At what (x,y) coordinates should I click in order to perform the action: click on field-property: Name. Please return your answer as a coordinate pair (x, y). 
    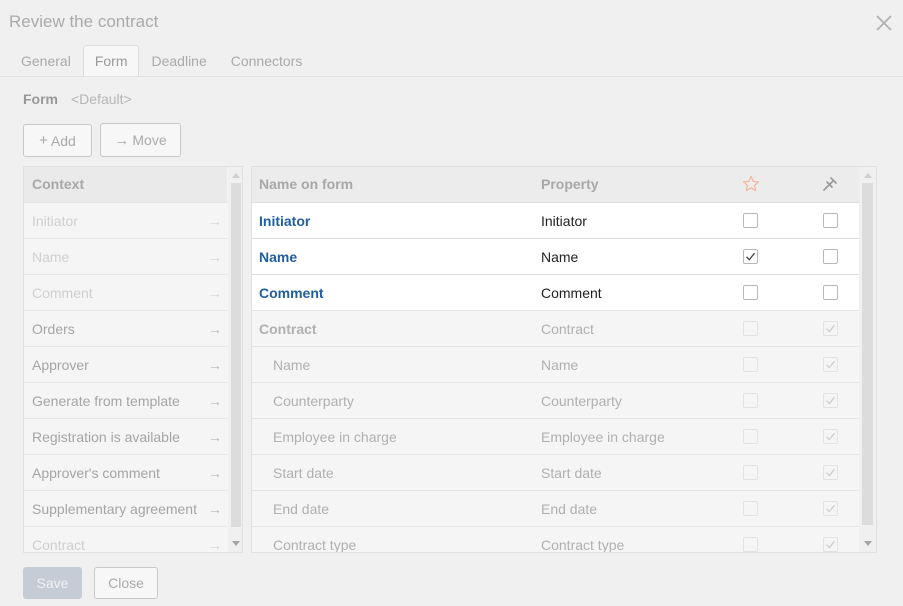
    Looking at the image, I should click on (560, 365).